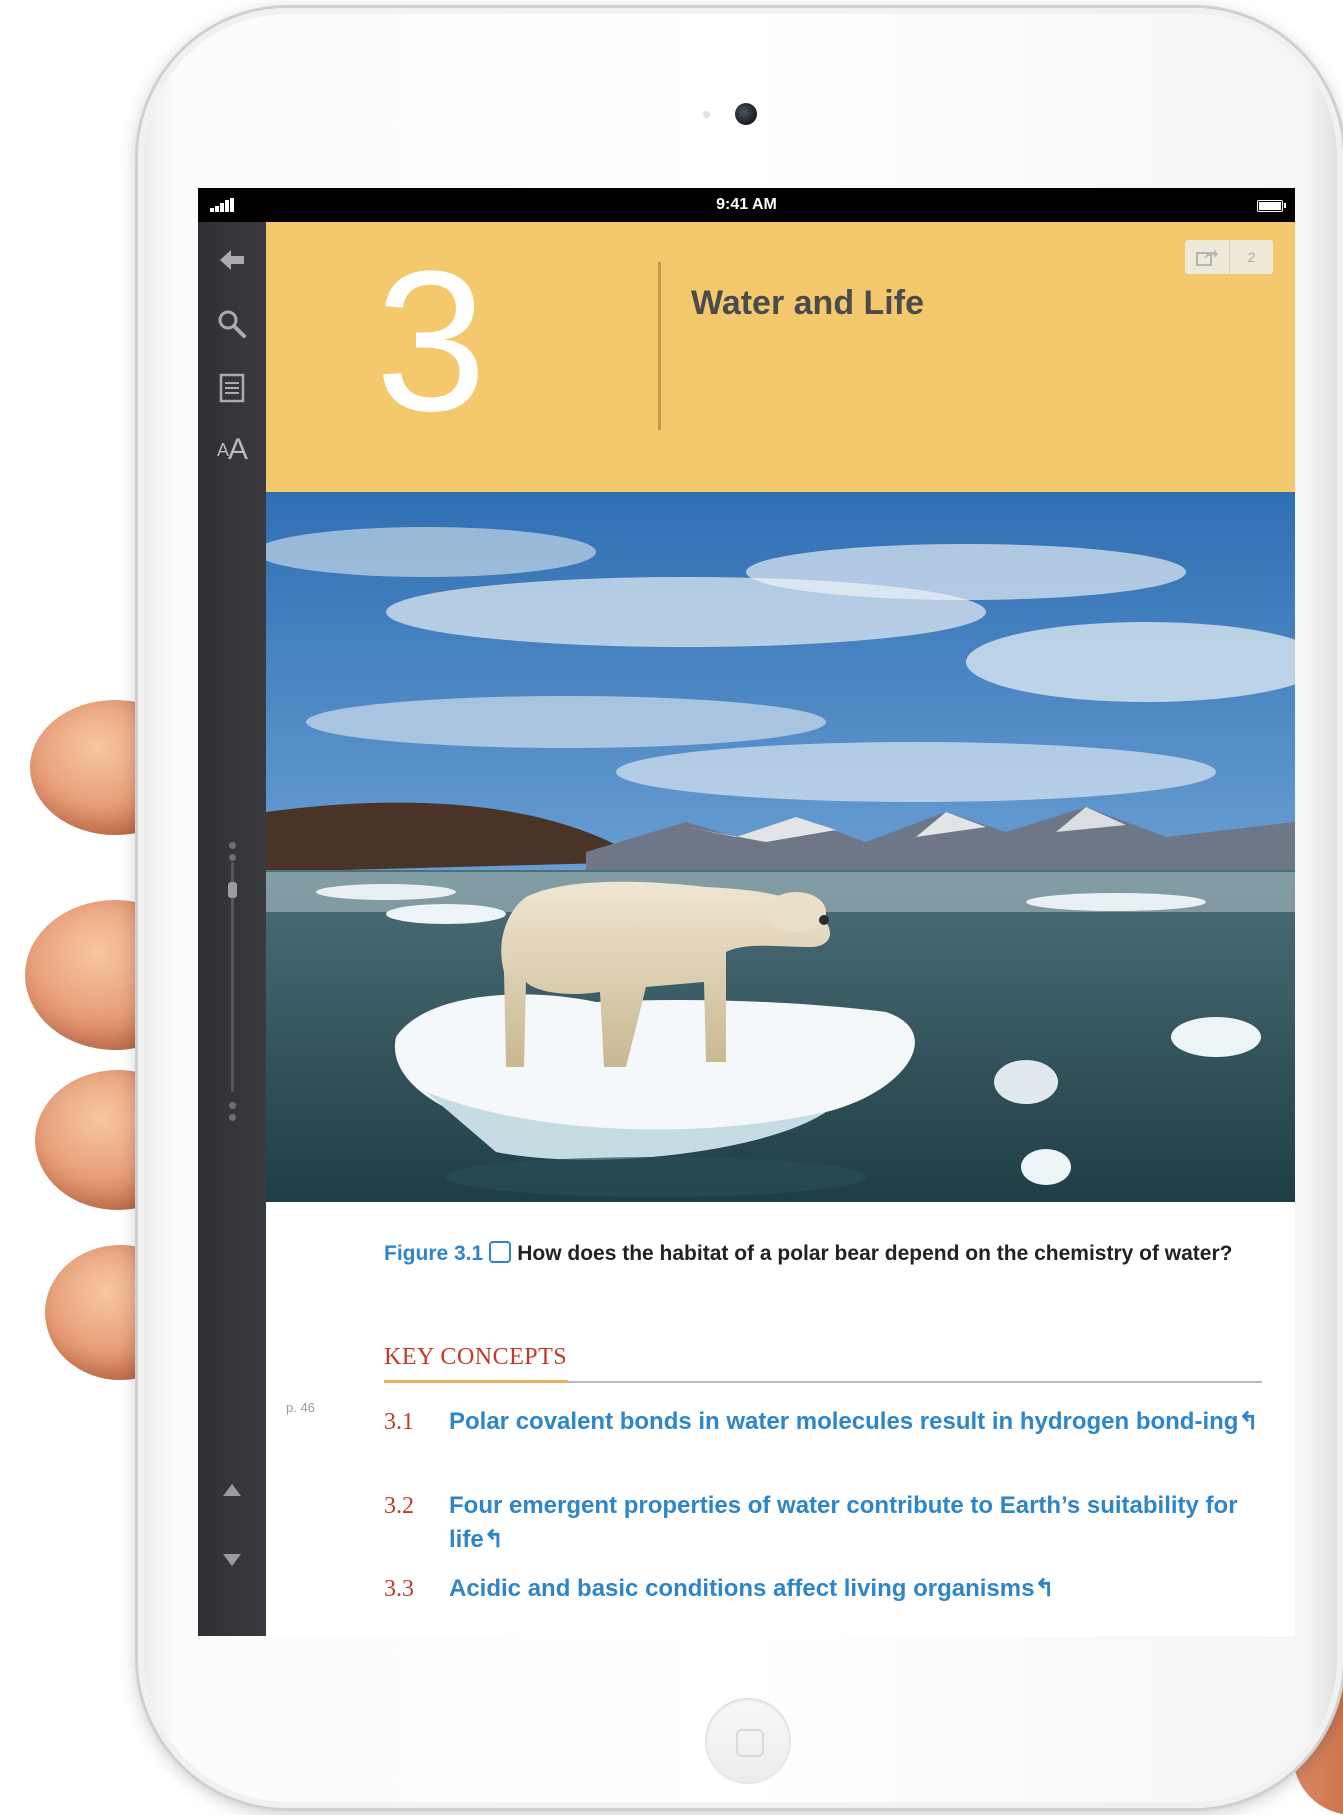 Image resolution: width=1343 pixels, height=1815 pixels. What do you see at coordinates (500, 1252) in the screenshot?
I see `external-link-icon` at bounding box center [500, 1252].